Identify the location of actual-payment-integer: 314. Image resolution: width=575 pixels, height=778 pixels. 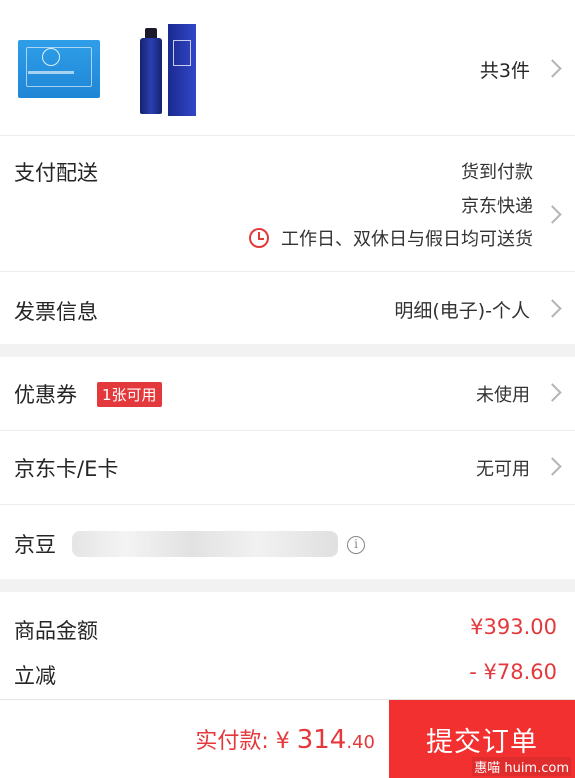
(321, 740).